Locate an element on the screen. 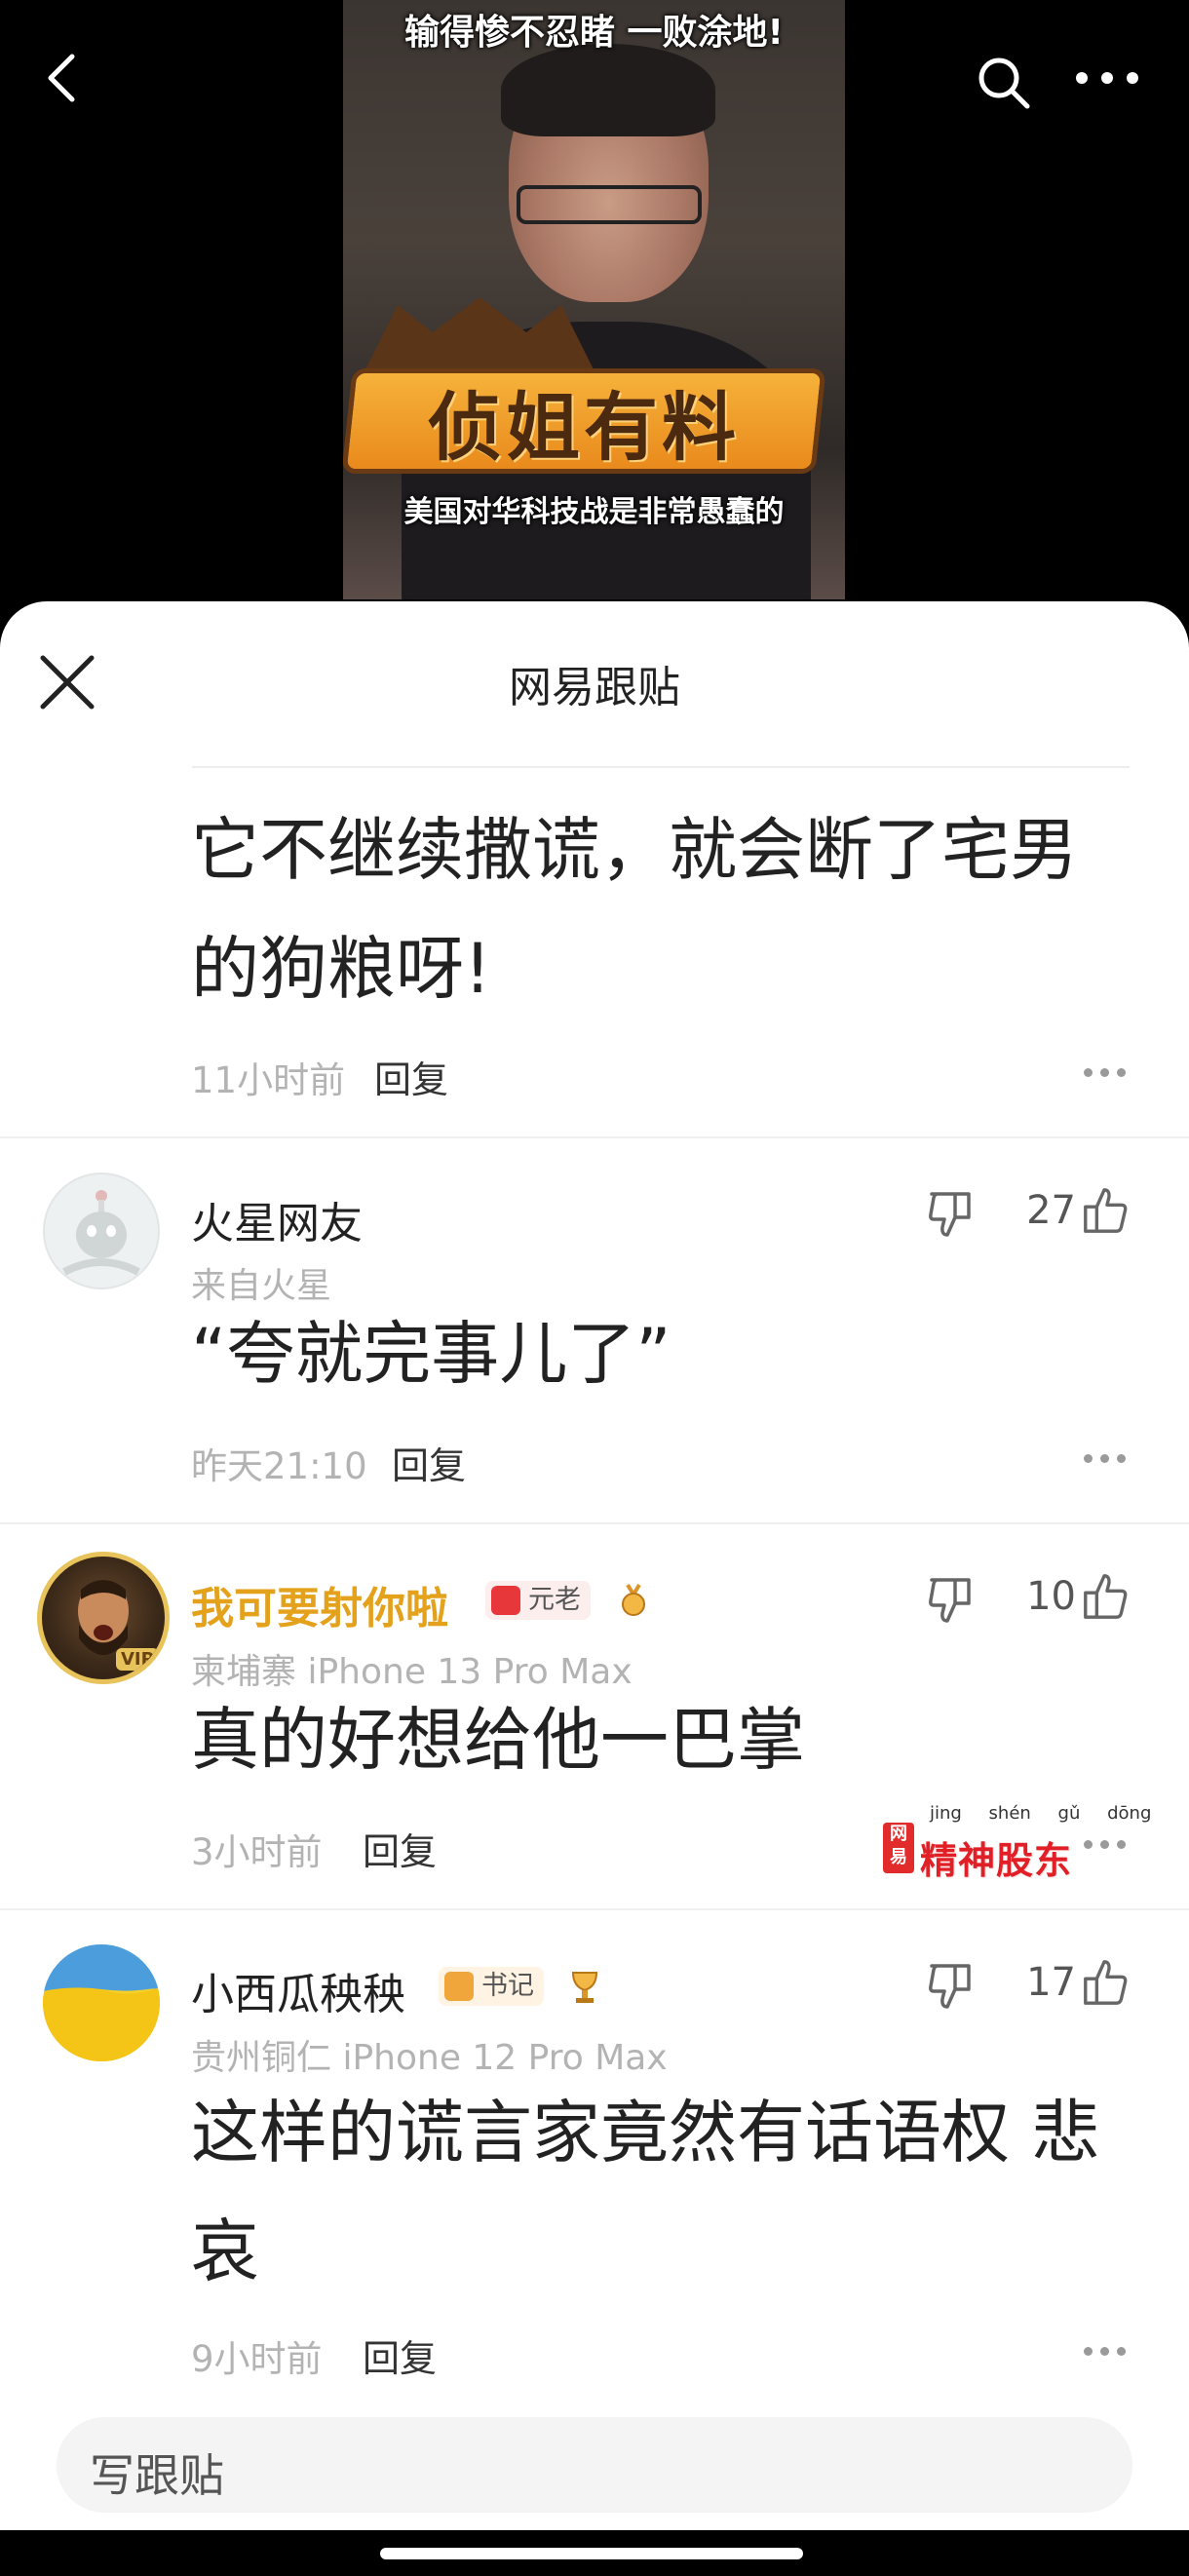  username: 我可要射你啦 is located at coordinates (319, 1604).